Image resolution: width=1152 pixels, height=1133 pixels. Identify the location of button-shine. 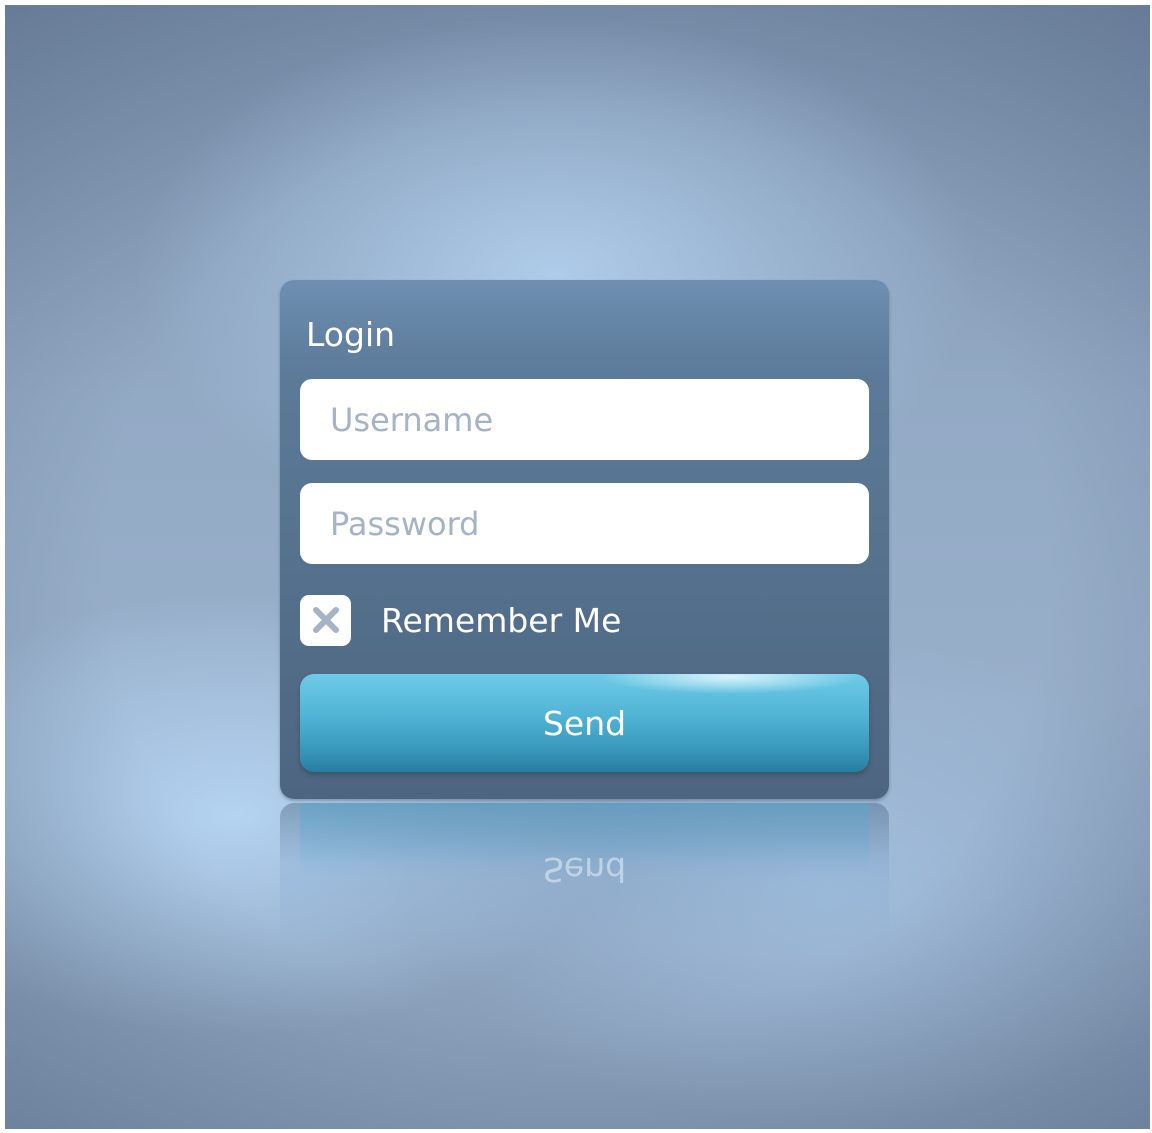
(730, 684).